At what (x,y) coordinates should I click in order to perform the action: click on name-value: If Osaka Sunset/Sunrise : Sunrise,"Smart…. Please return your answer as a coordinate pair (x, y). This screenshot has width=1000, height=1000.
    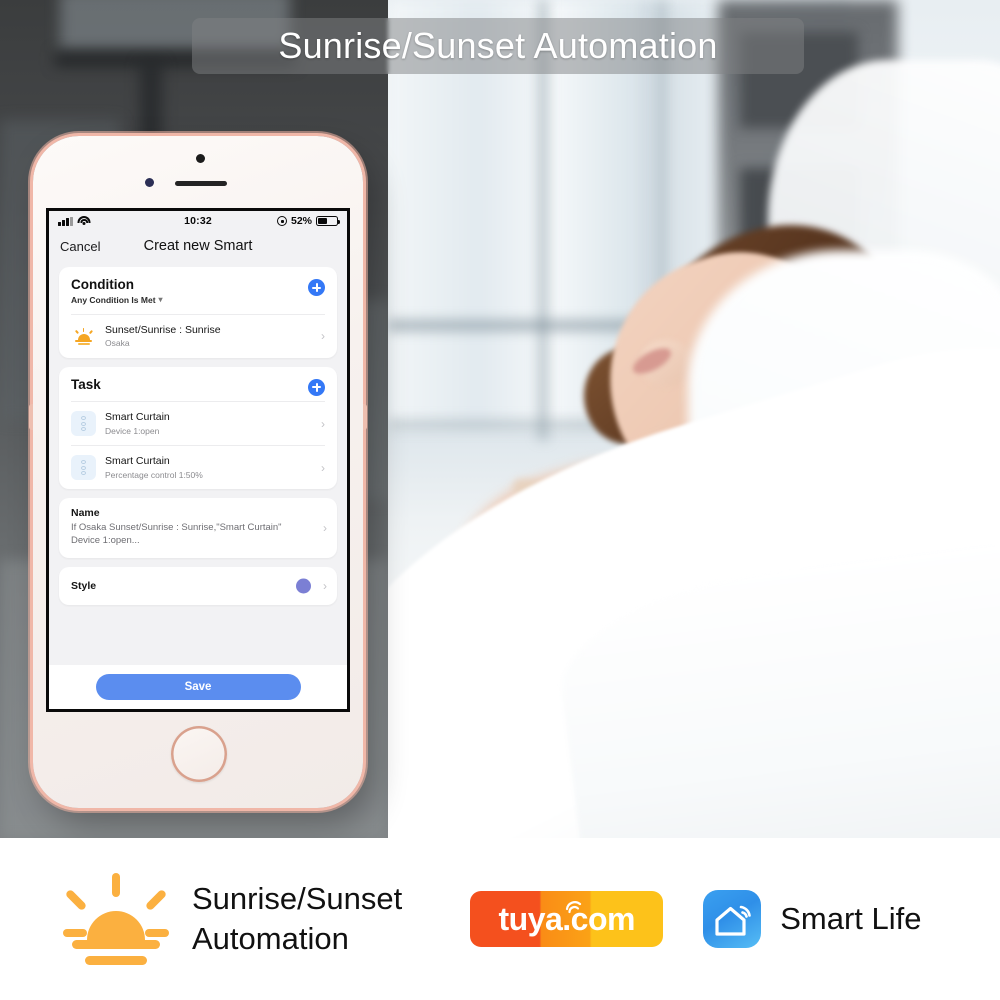
    Looking at the image, I should click on (176, 534).